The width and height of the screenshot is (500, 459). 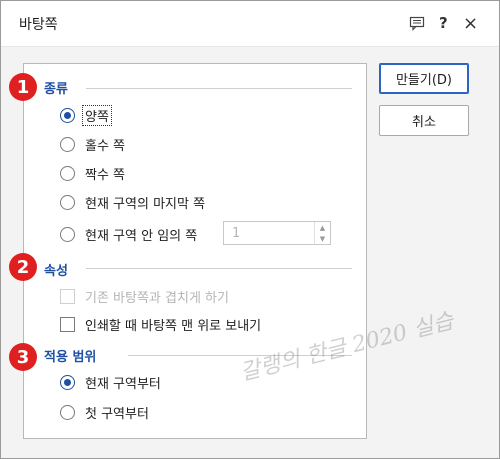 I want to click on kind-option-last-page: 현재 구역의 마지막 쪽, so click(x=132, y=202).